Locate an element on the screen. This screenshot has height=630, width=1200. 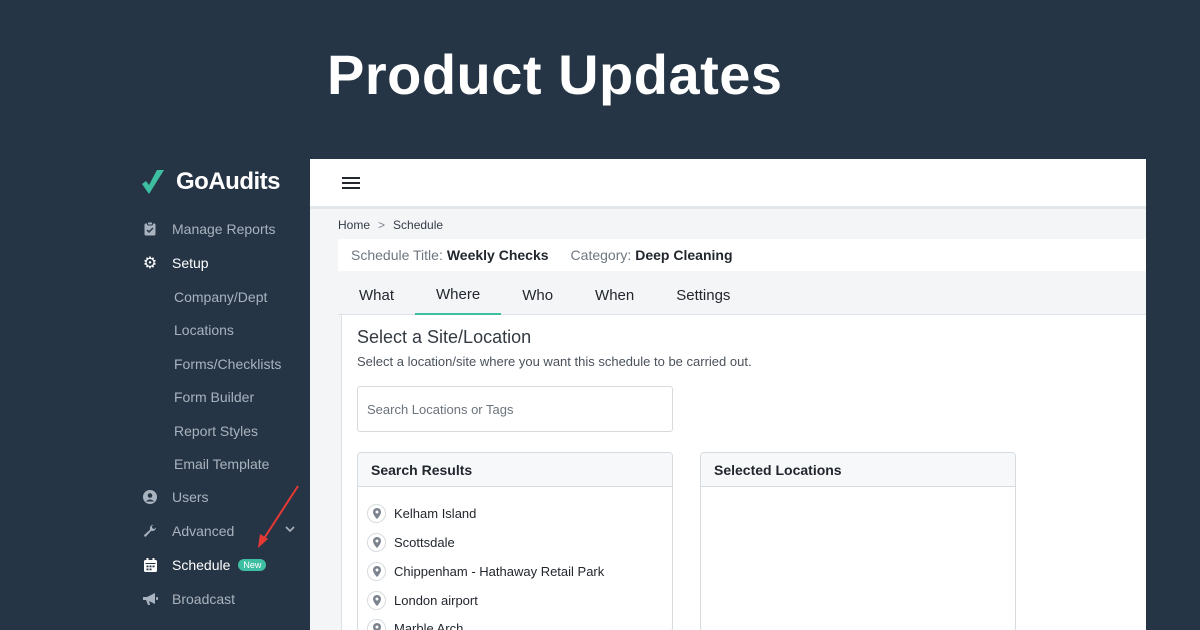
category-value: Deep Cleaning is located at coordinates (684, 255).